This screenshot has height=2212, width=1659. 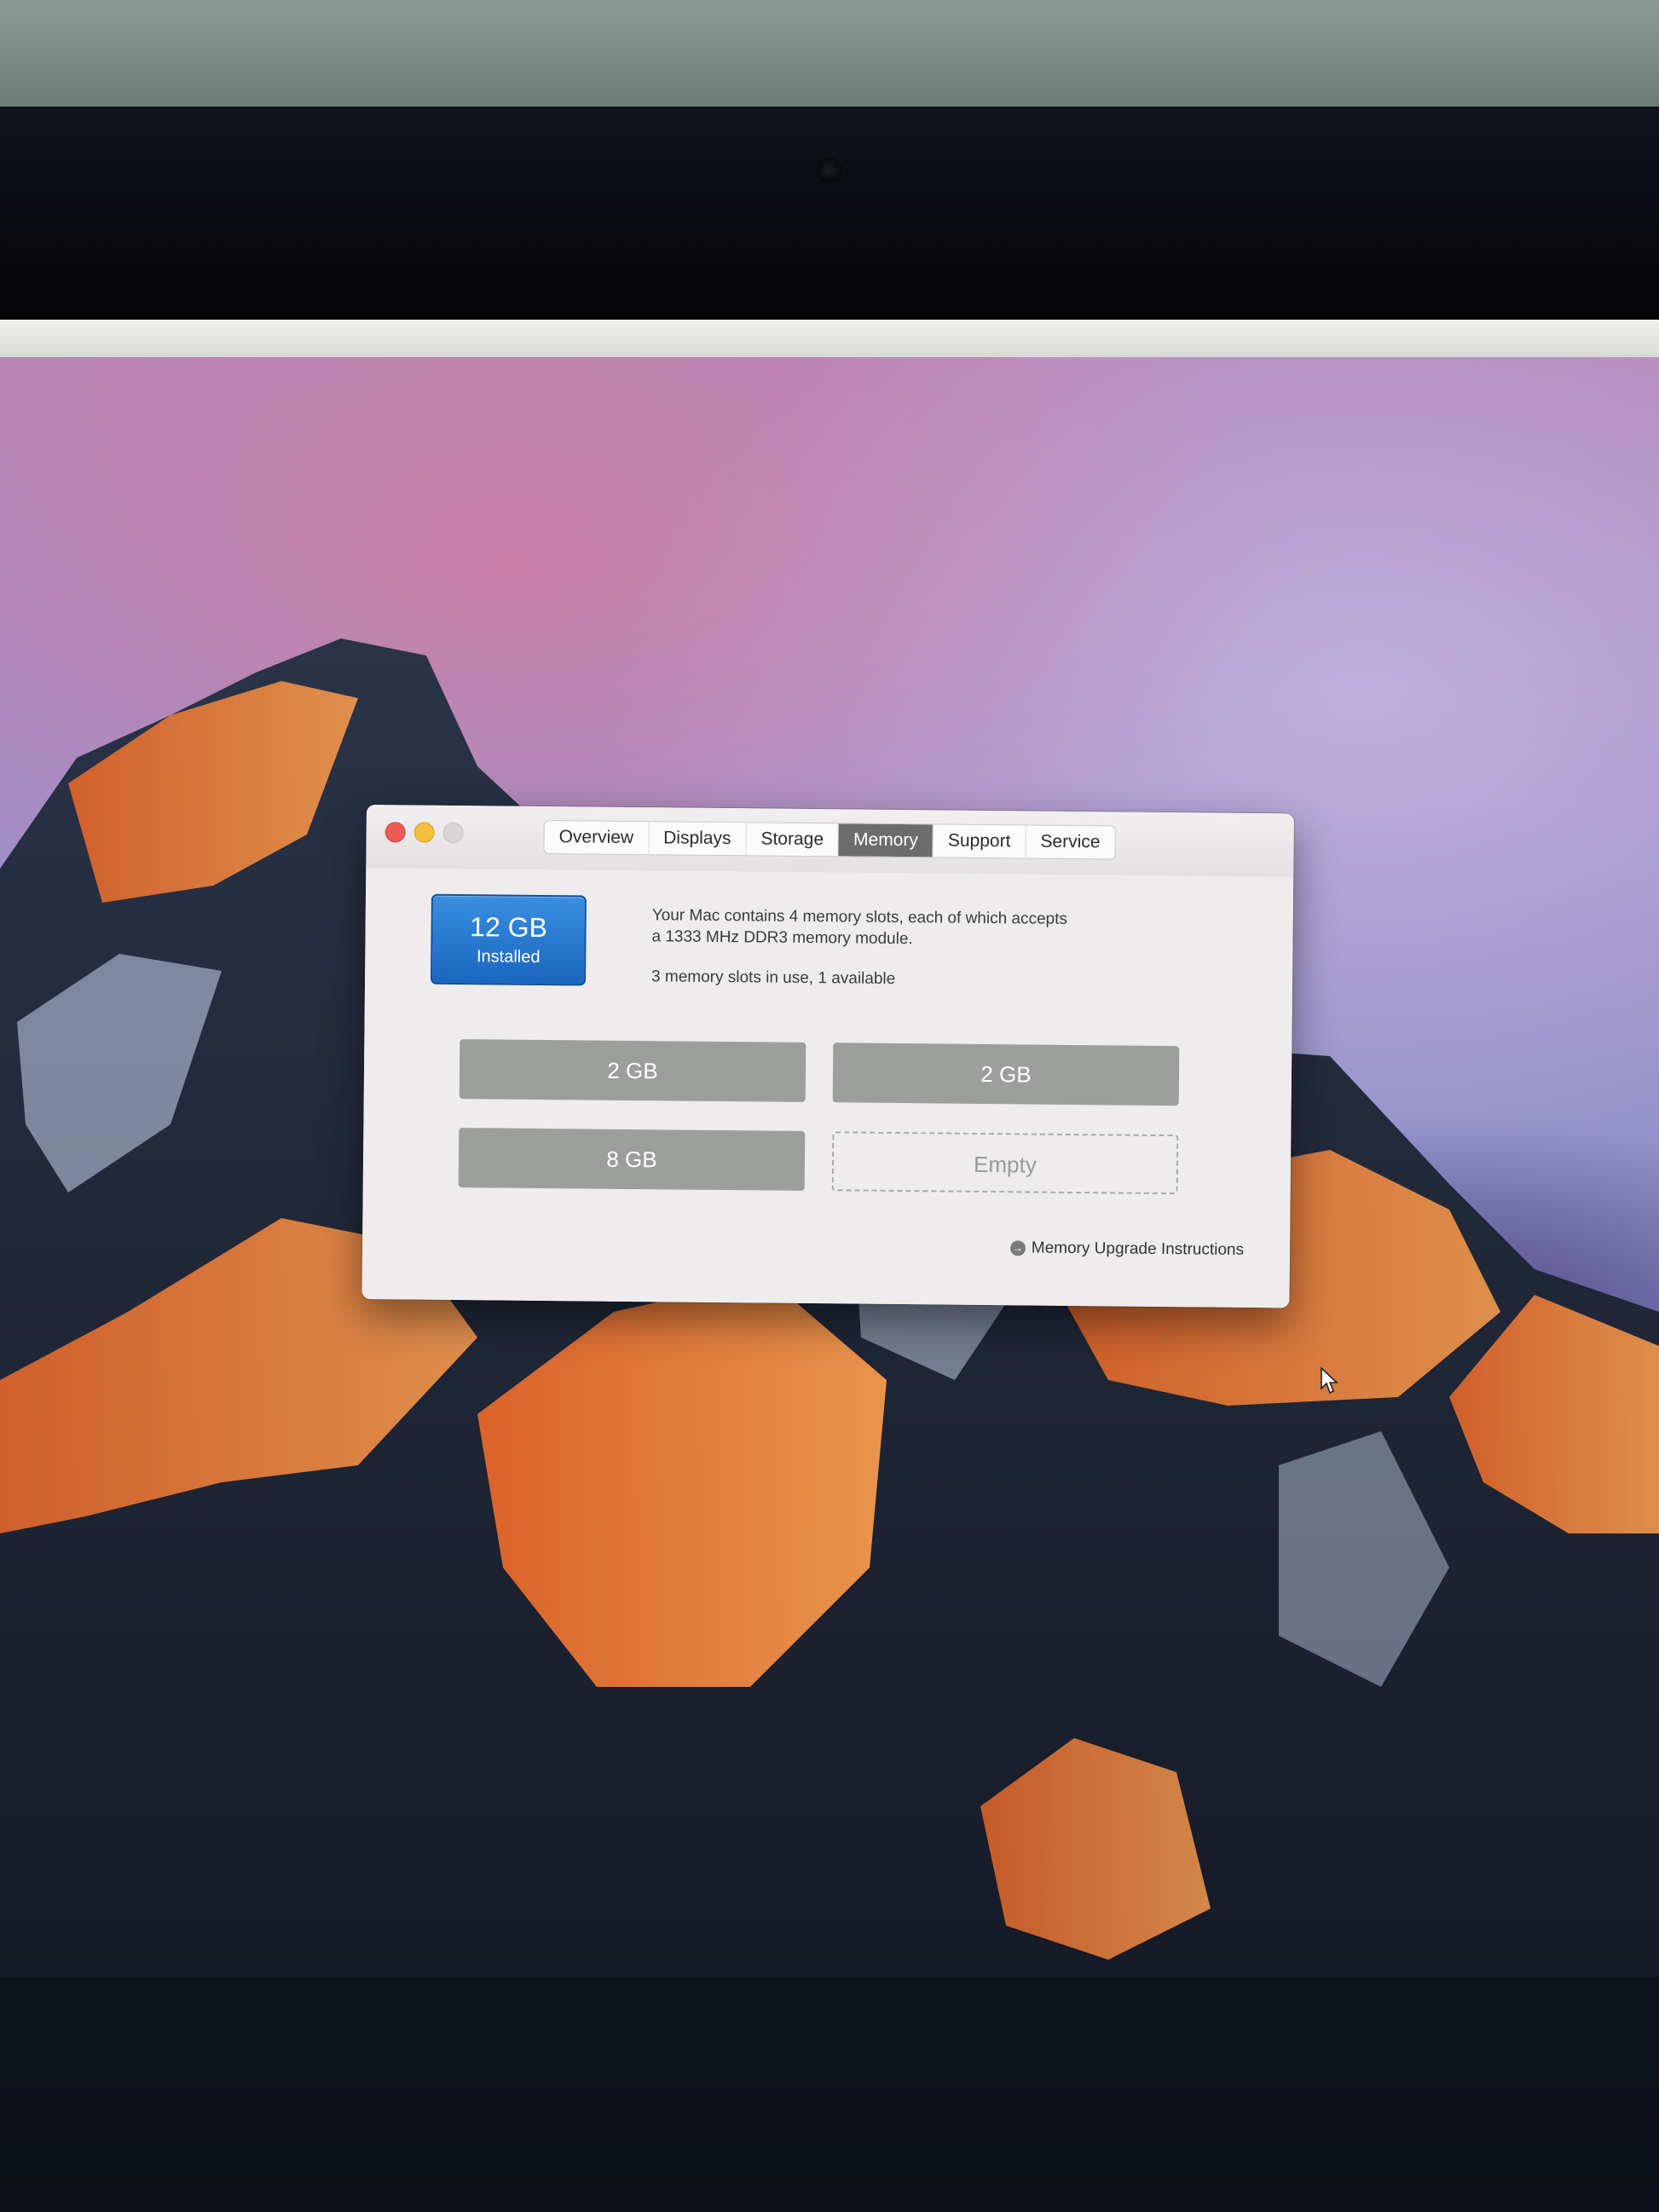 I want to click on memory-slot-3: 8 GB, so click(x=632, y=1159).